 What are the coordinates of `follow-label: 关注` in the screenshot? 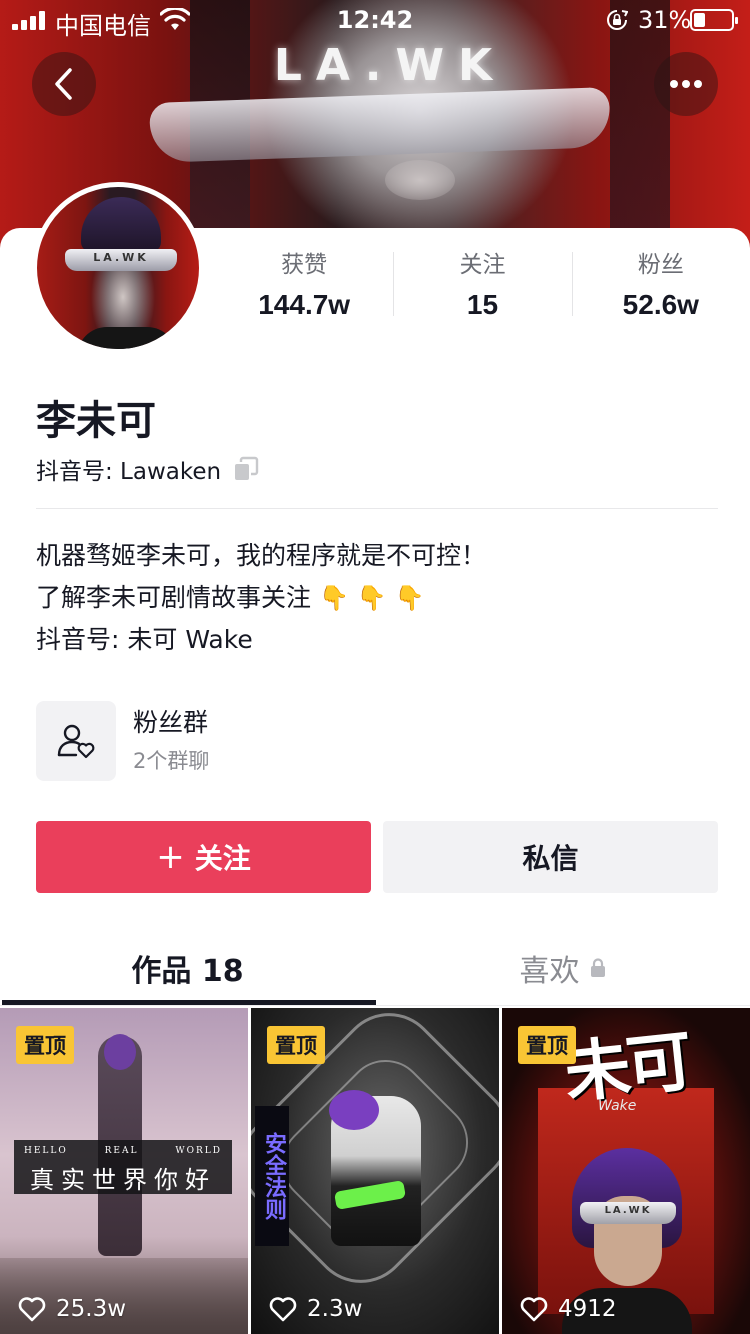 It's located at (222, 858).